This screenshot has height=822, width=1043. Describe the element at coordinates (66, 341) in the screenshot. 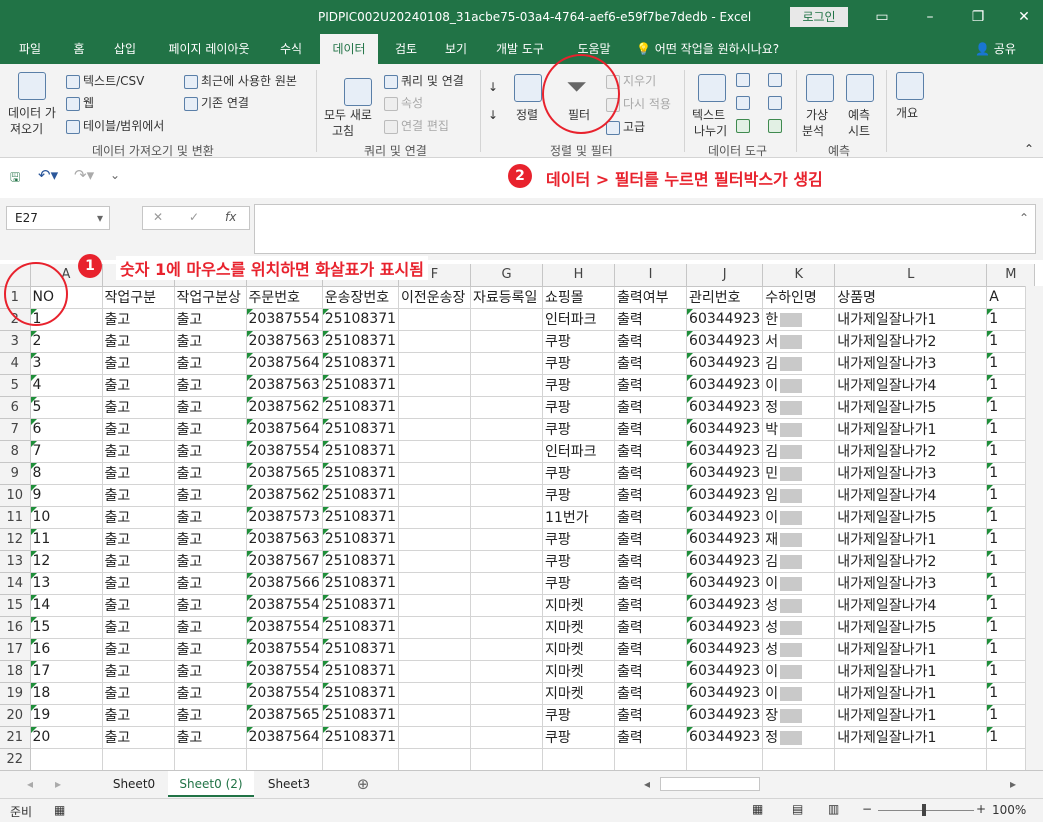

I see `cell: 2` at that location.